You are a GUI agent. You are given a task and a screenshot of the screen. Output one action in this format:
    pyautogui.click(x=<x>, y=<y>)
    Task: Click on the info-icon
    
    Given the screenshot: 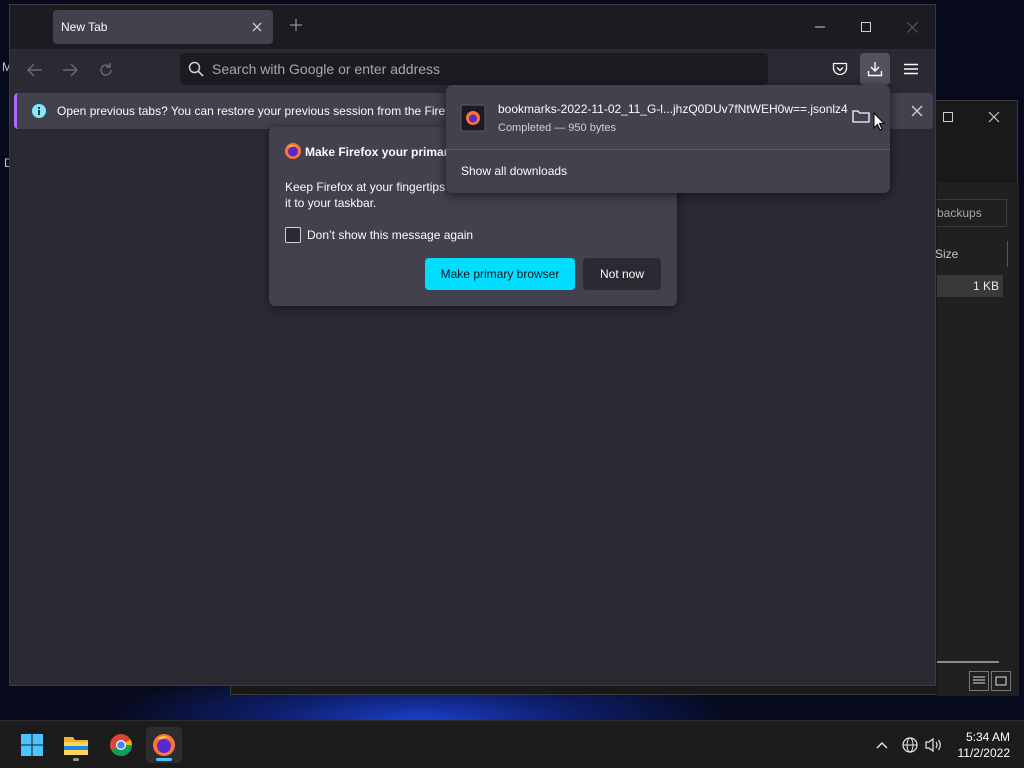 What is the action you would take?
    pyautogui.click(x=39, y=111)
    